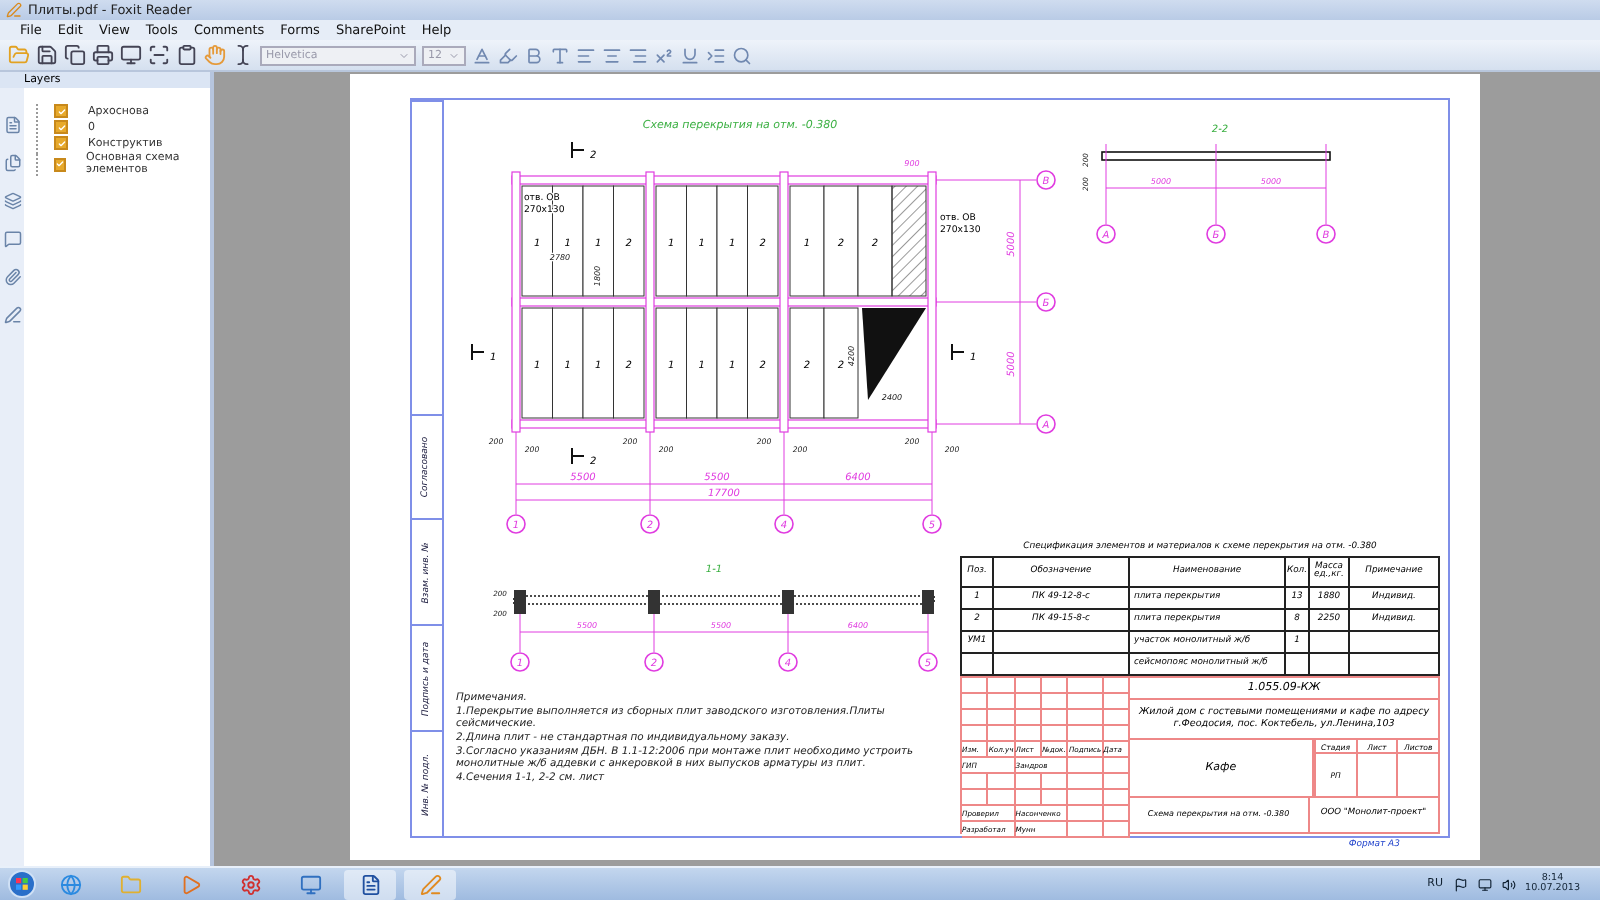 Image resolution: width=1600 pixels, height=900 pixels. What do you see at coordinates (612, 55) in the screenshot?
I see `align-center-icon` at bounding box center [612, 55].